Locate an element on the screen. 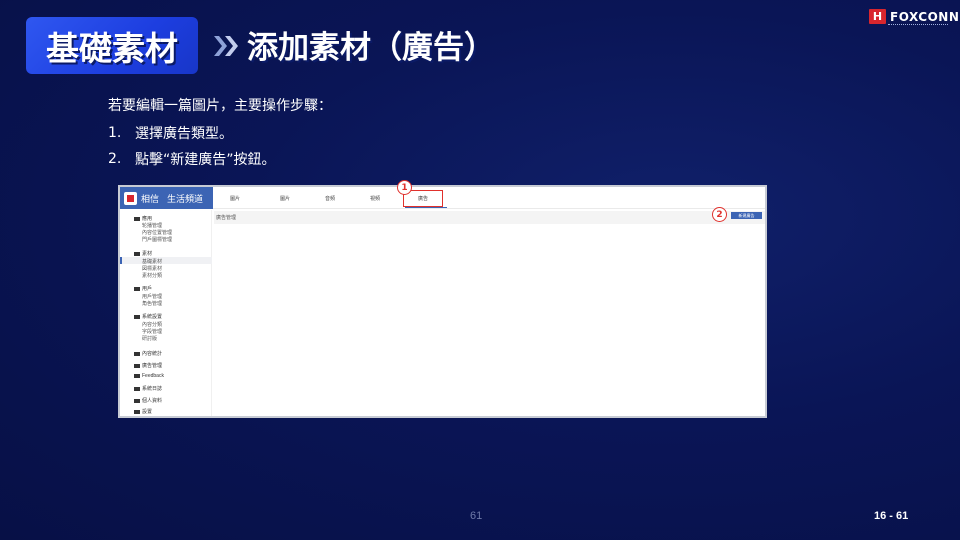  brand-subtitle: 生活頻道 is located at coordinates (185, 199).